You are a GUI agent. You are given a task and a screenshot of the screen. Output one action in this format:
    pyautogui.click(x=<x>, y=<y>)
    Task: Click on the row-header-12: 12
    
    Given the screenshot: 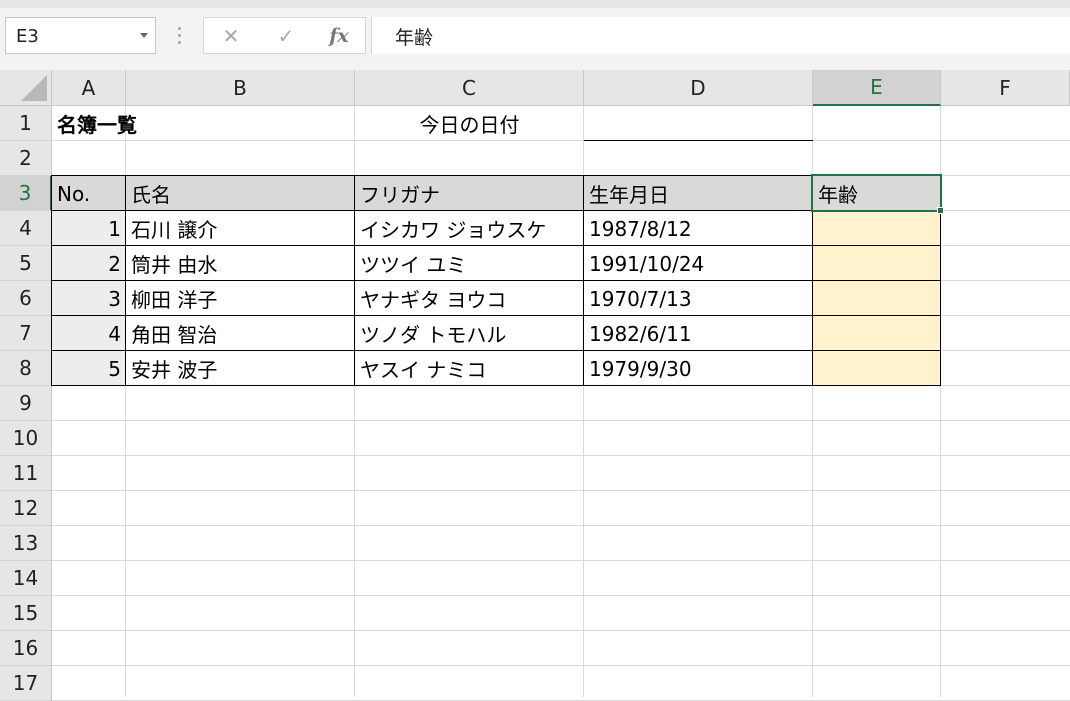 What is the action you would take?
    pyautogui.click(x=26, y=508)
    